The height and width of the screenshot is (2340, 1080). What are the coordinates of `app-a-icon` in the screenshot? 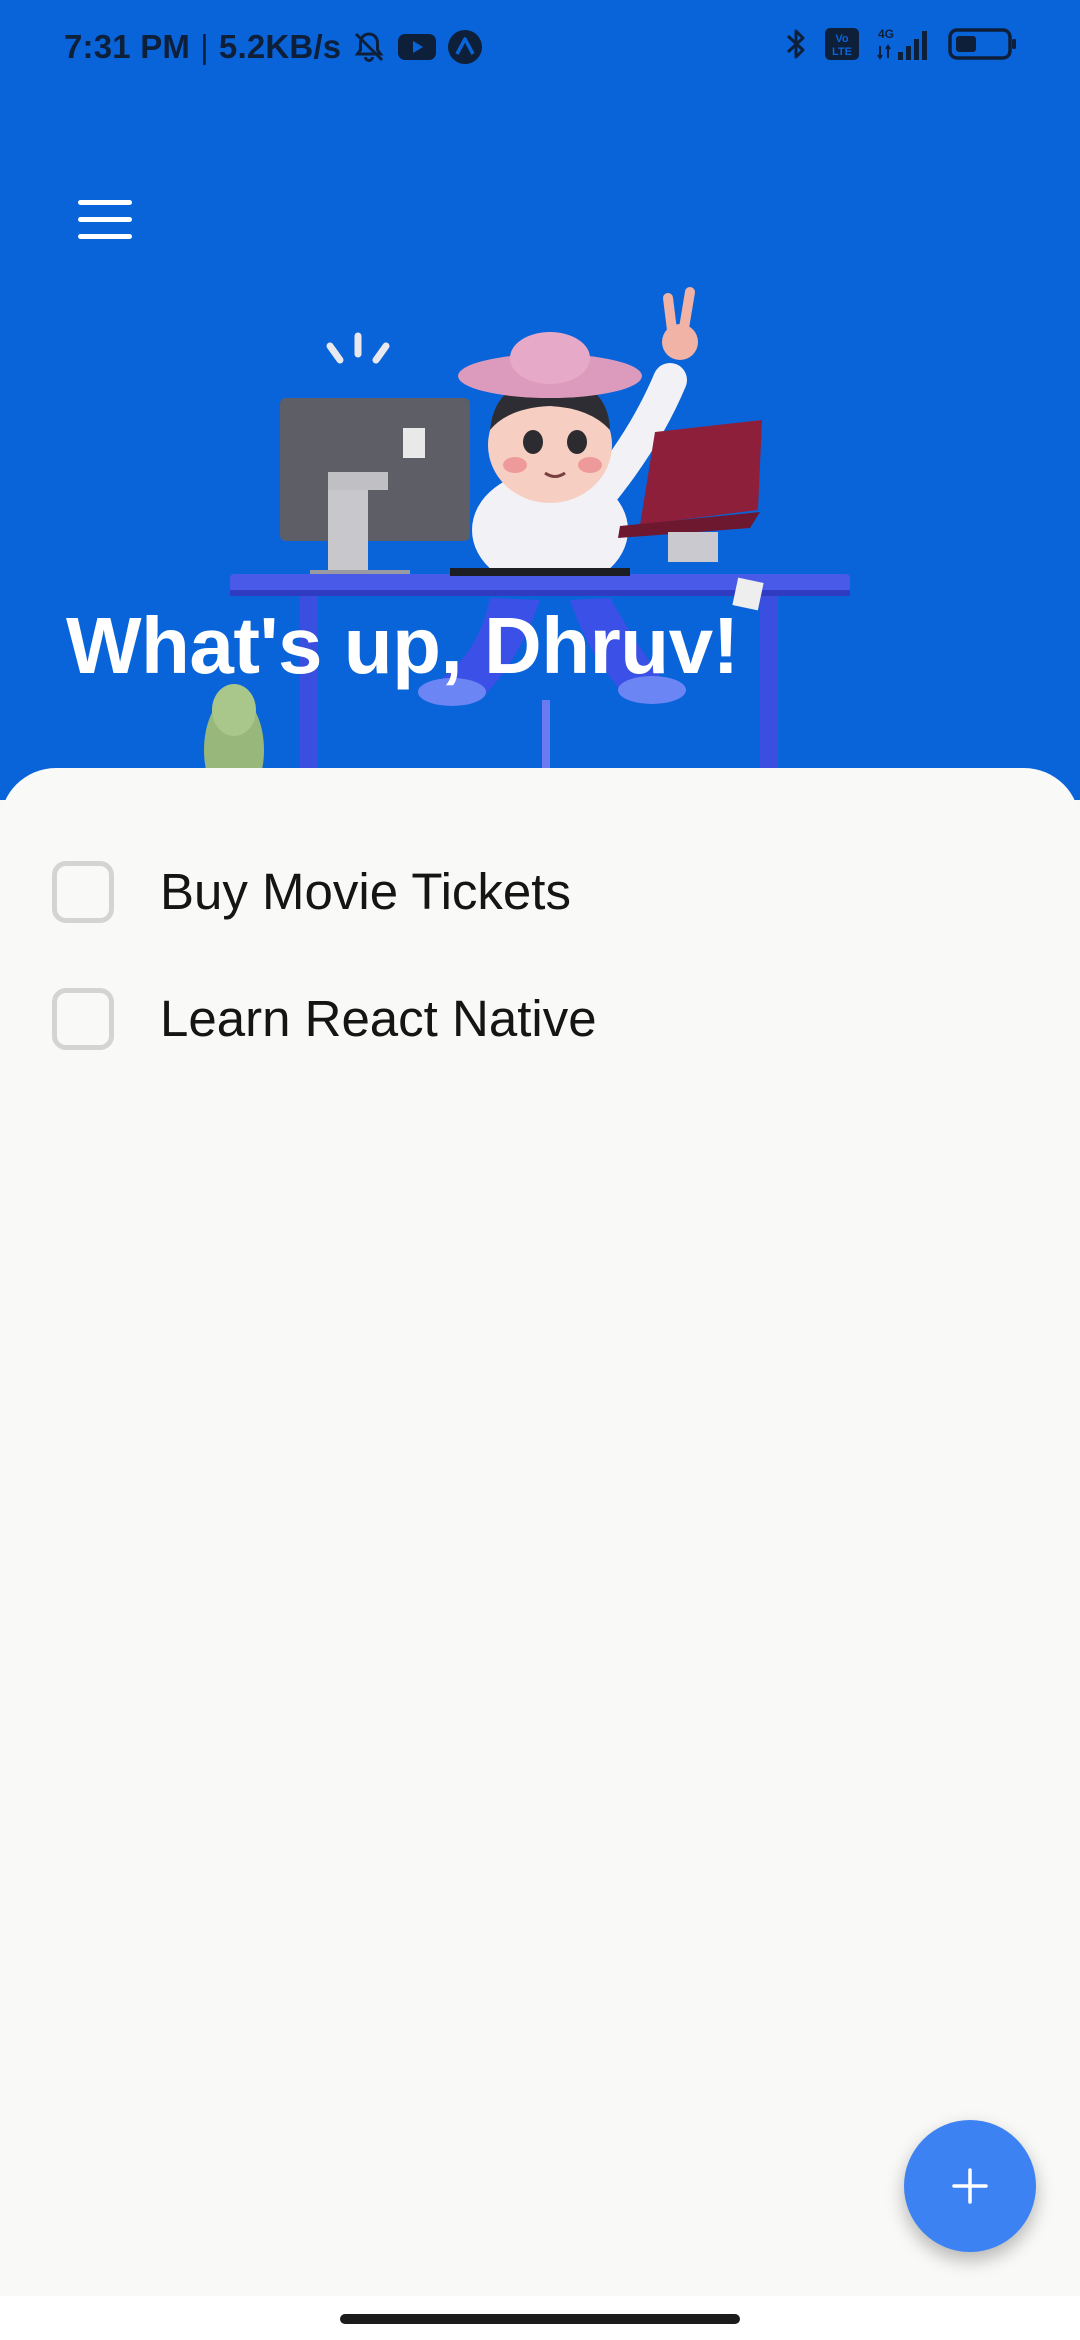 It's located at (465, 47).